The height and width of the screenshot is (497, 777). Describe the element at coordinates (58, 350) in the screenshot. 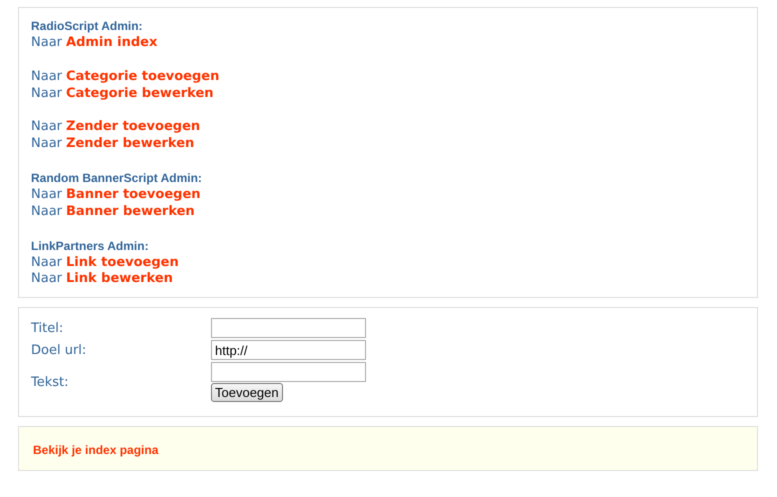

I see `field-label: Doel url:` at that location.